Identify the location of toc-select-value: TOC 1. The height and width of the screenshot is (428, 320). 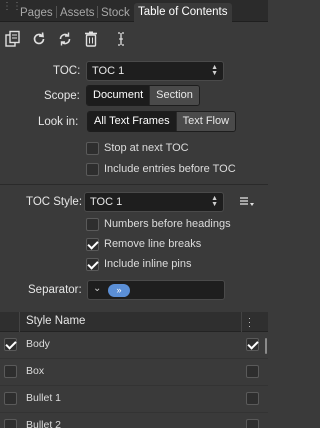
(108, 71).